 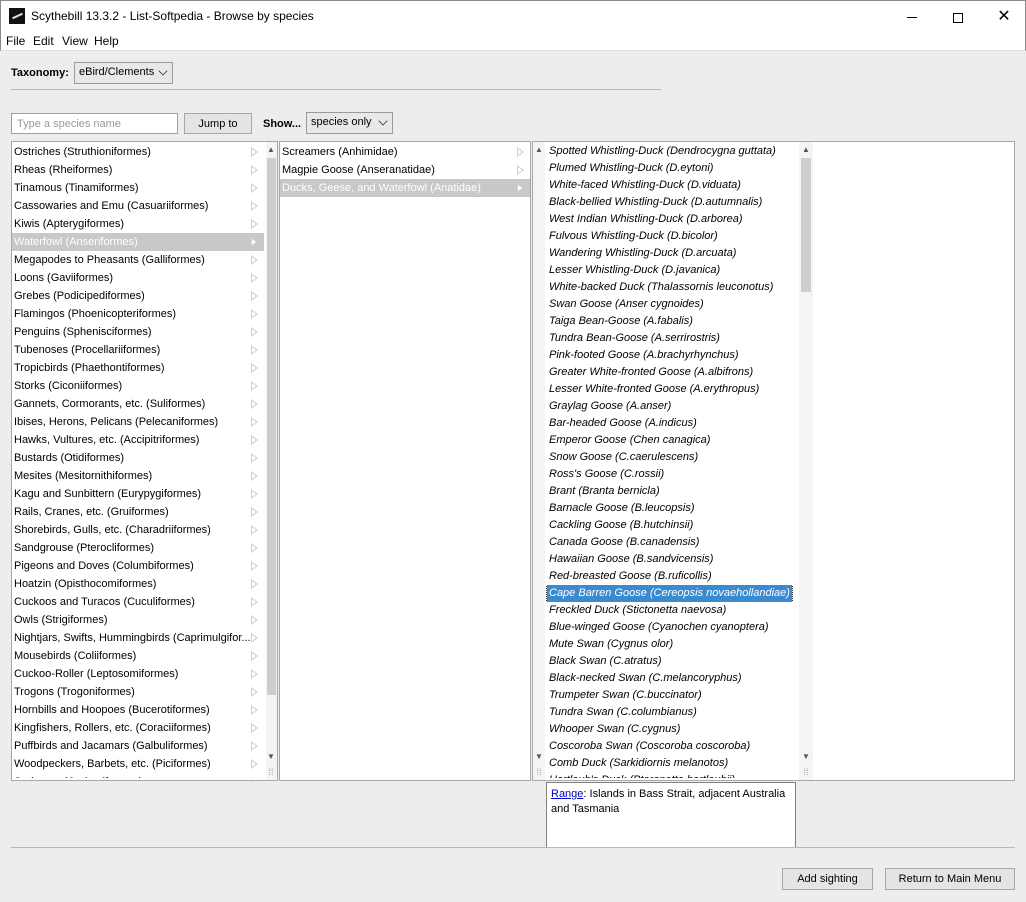 I want to click on species-list-item: Wandering Whistling-Duck (D.arcuata), so click(x=672, y=253).